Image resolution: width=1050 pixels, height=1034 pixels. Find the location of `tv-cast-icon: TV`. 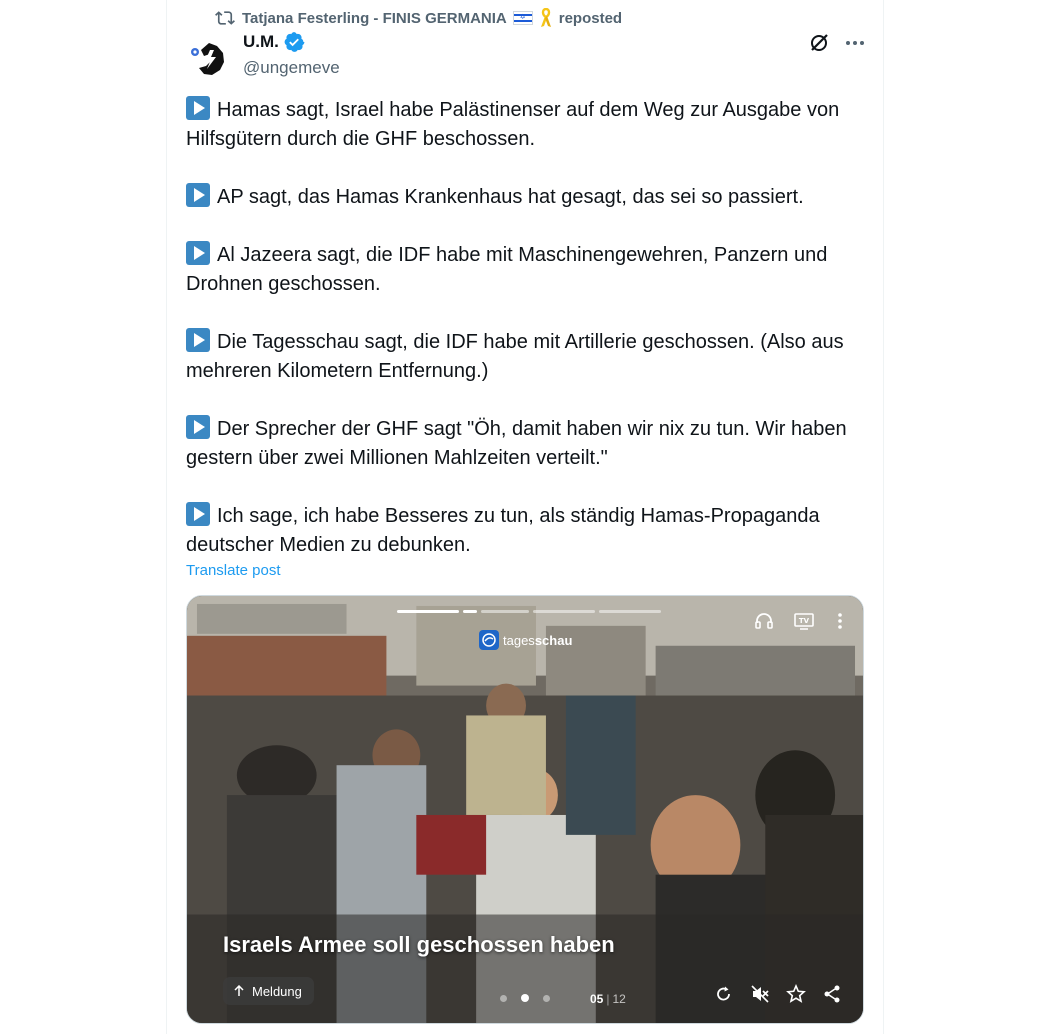

tv-cast-icon: TV is located at coordinates (804, 621).